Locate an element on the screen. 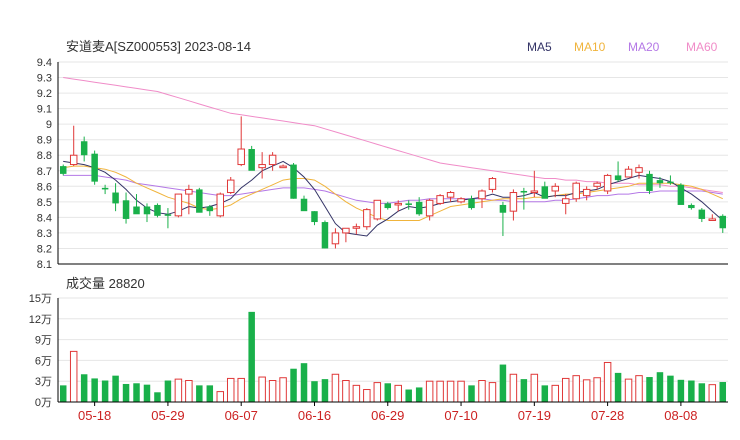  legend-ma5: MA5 is located at coordinates (539, 47).